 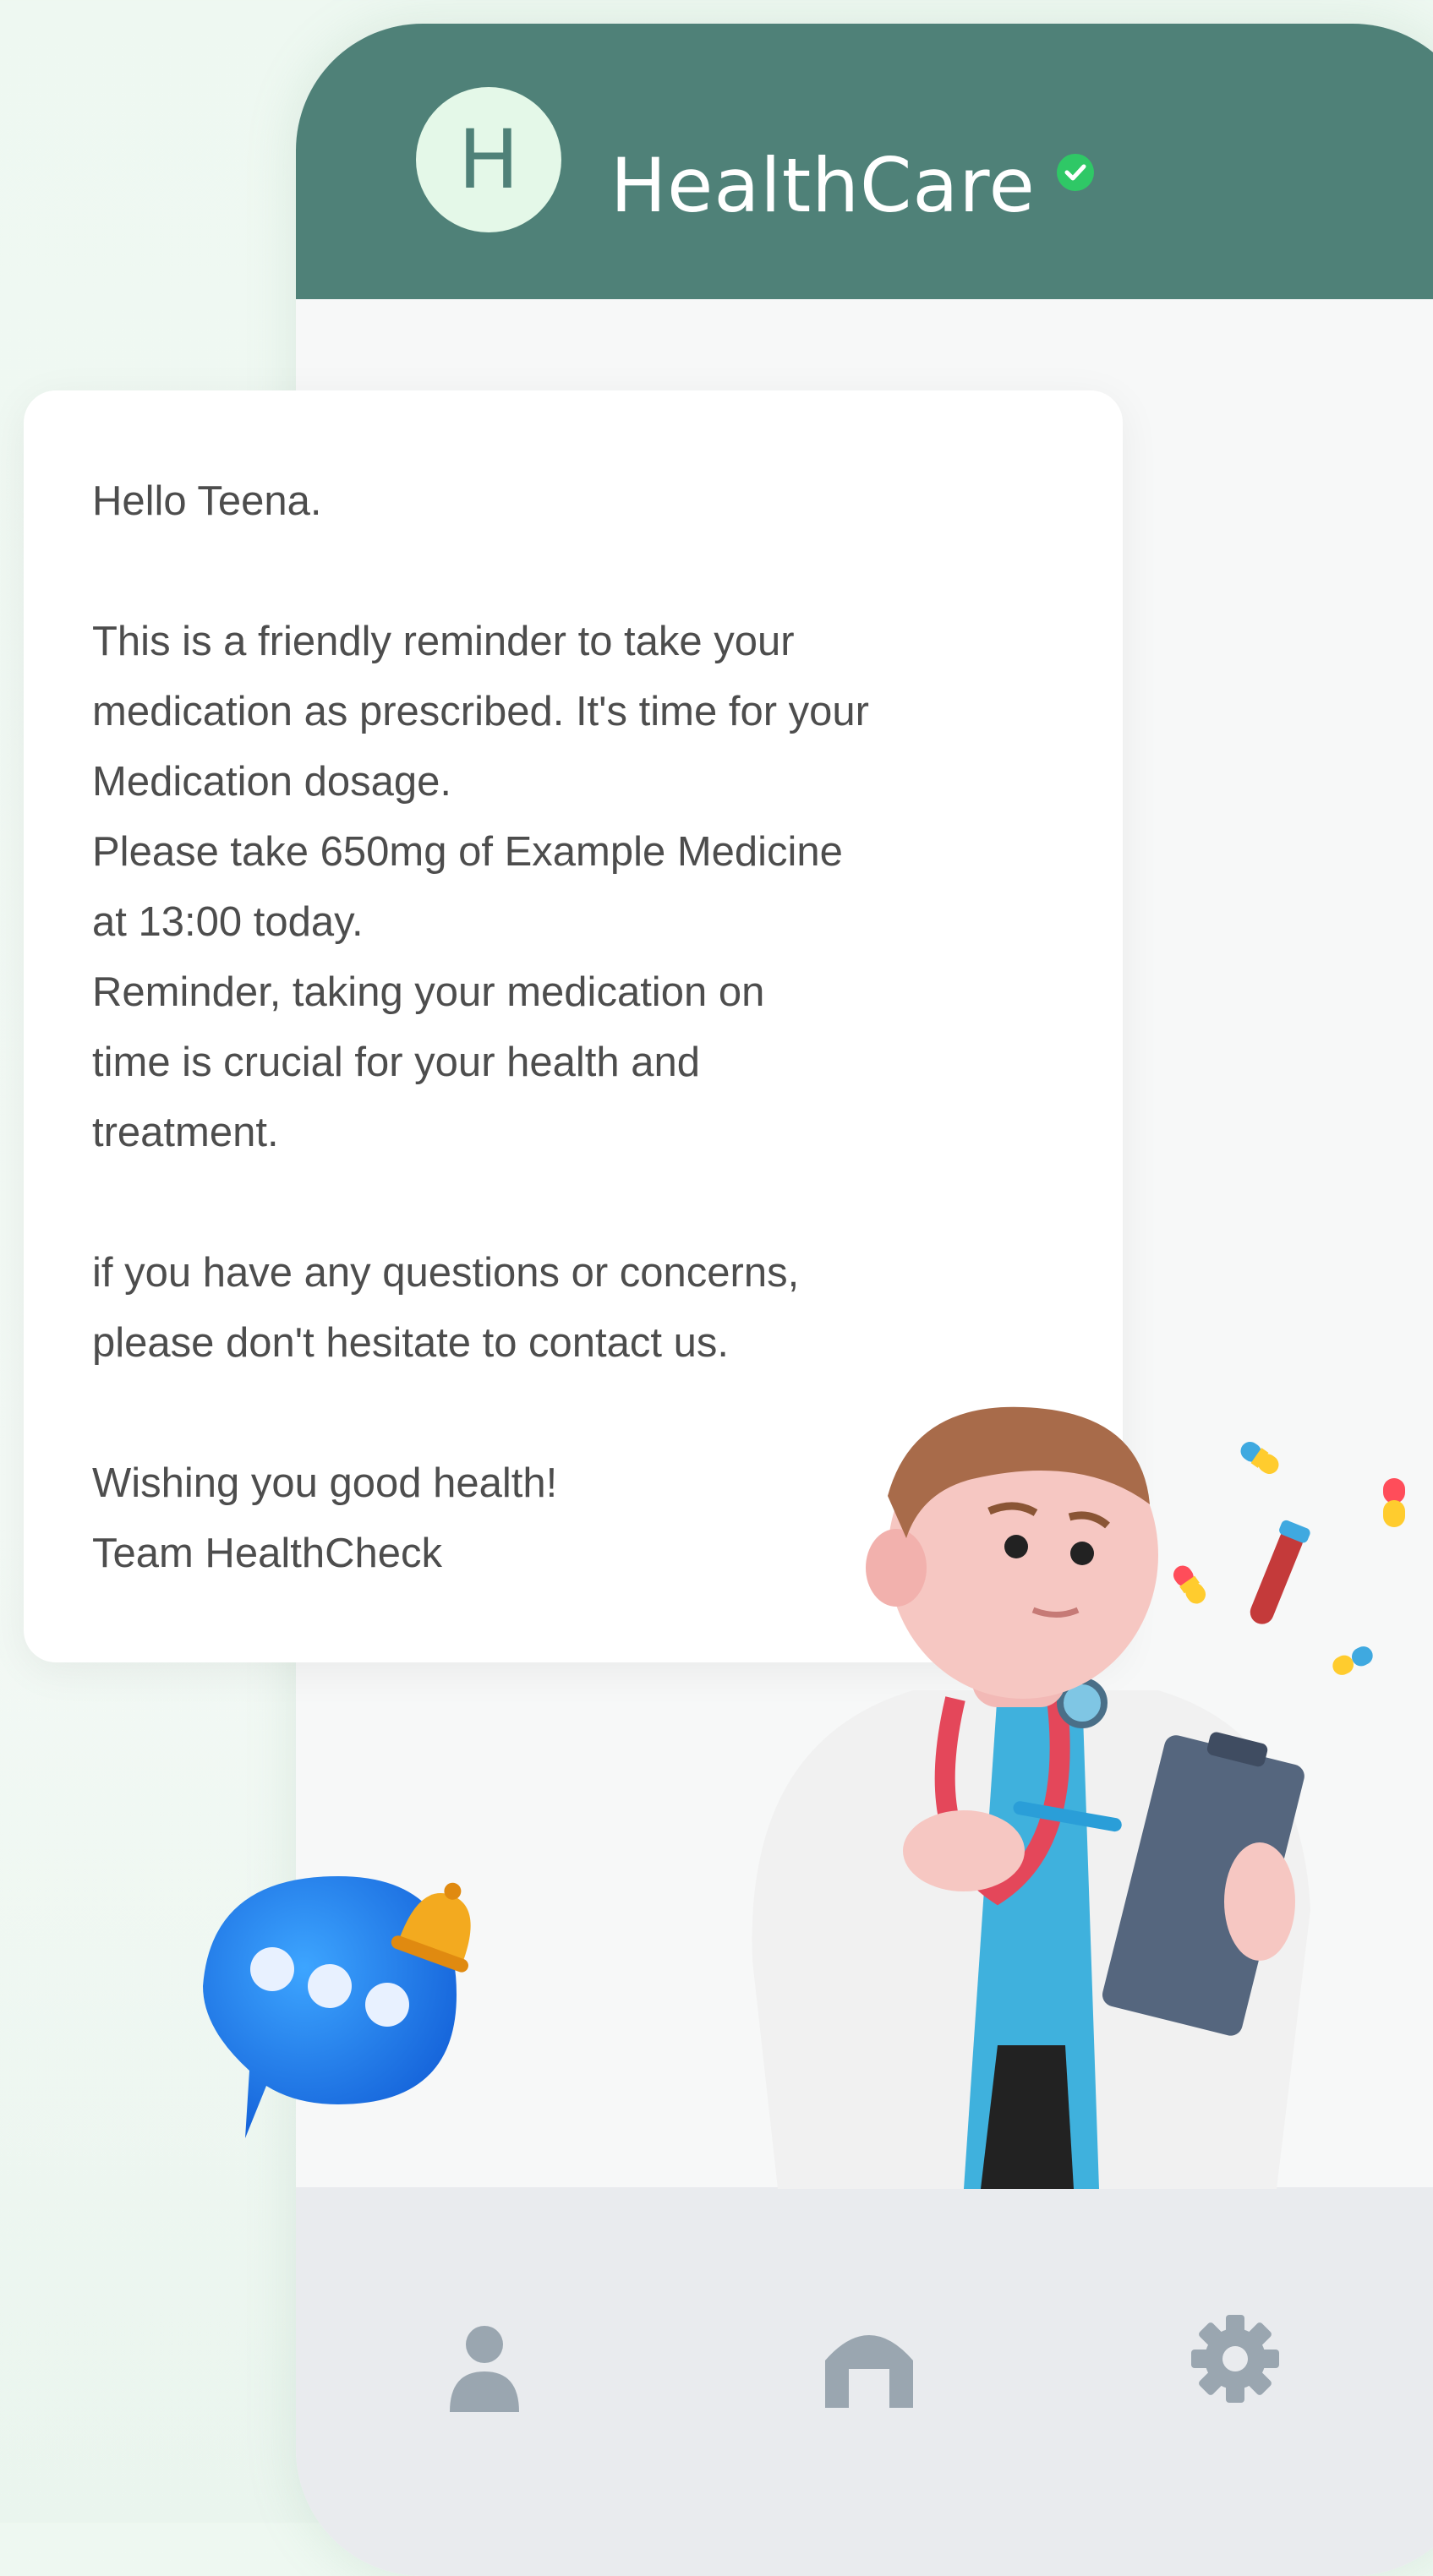 What do you see at coordinates (337, 2007) in the screenshot?
I see `chat-bubble-bell-icon` at bounding box center [337, 2007].